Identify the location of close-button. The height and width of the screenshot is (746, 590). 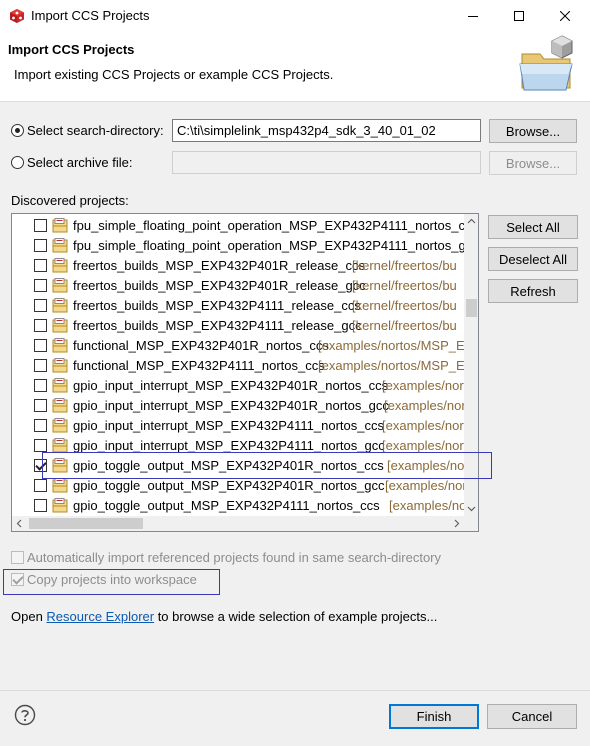
(565, 16).